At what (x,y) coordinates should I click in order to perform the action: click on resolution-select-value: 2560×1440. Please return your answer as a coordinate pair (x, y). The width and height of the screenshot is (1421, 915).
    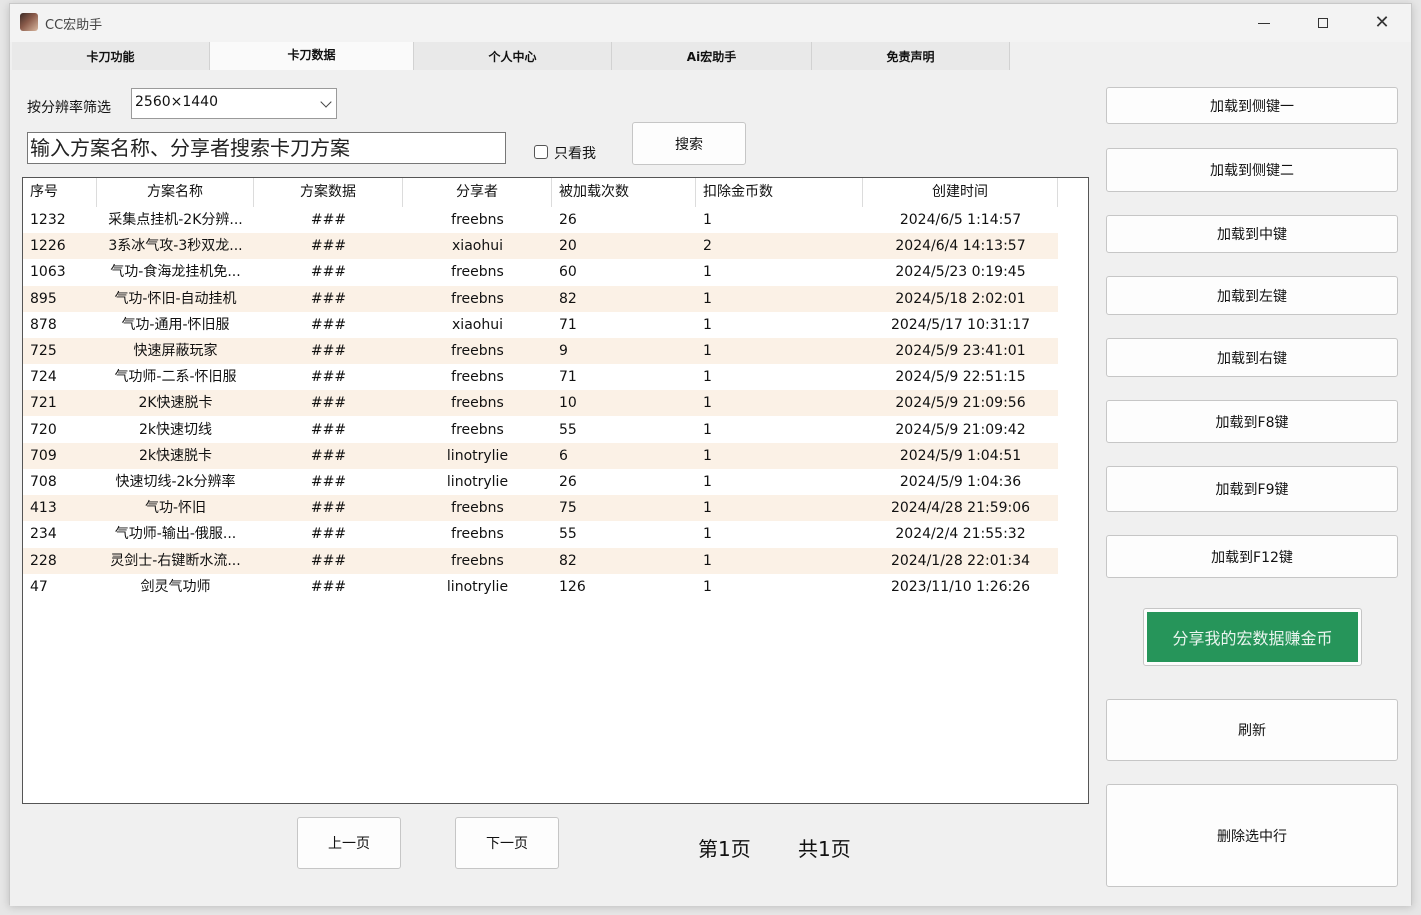
    Looking at the image, I should click on (176, 102).